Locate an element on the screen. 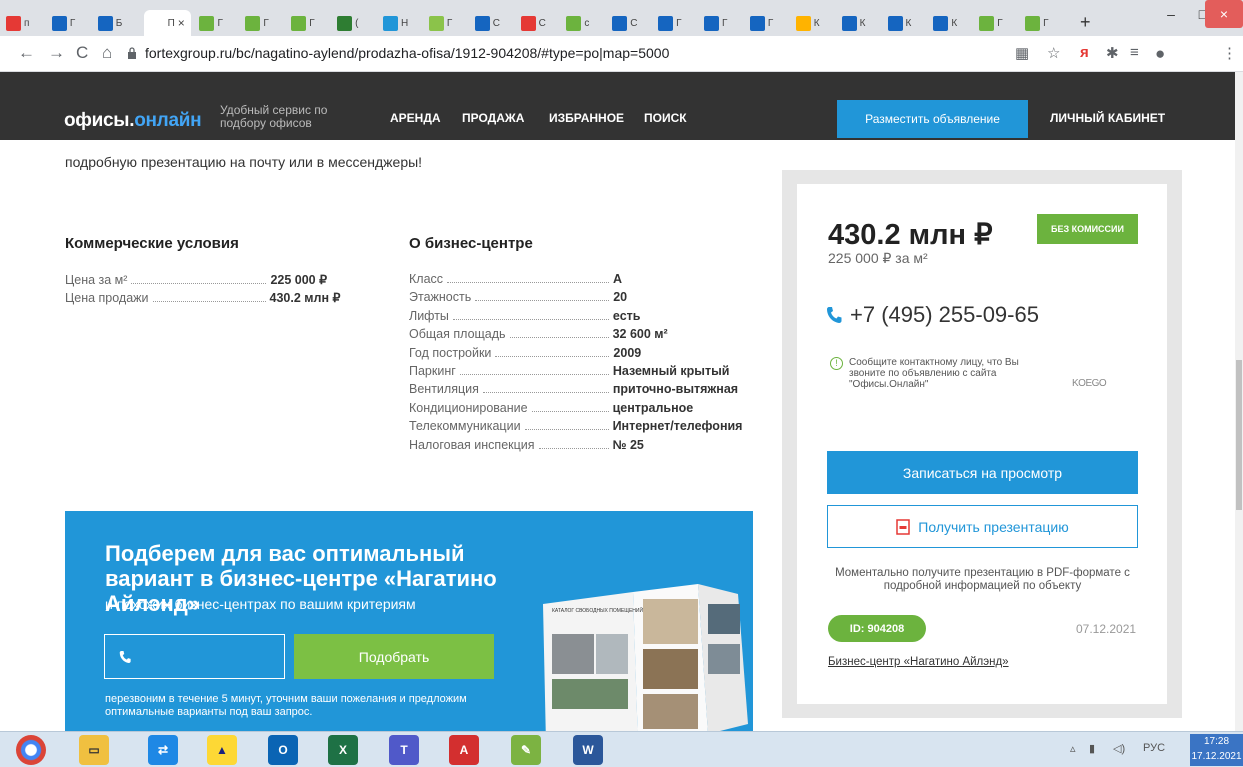  excel-taskbar-icon: X is located at coordinates (343, 750).